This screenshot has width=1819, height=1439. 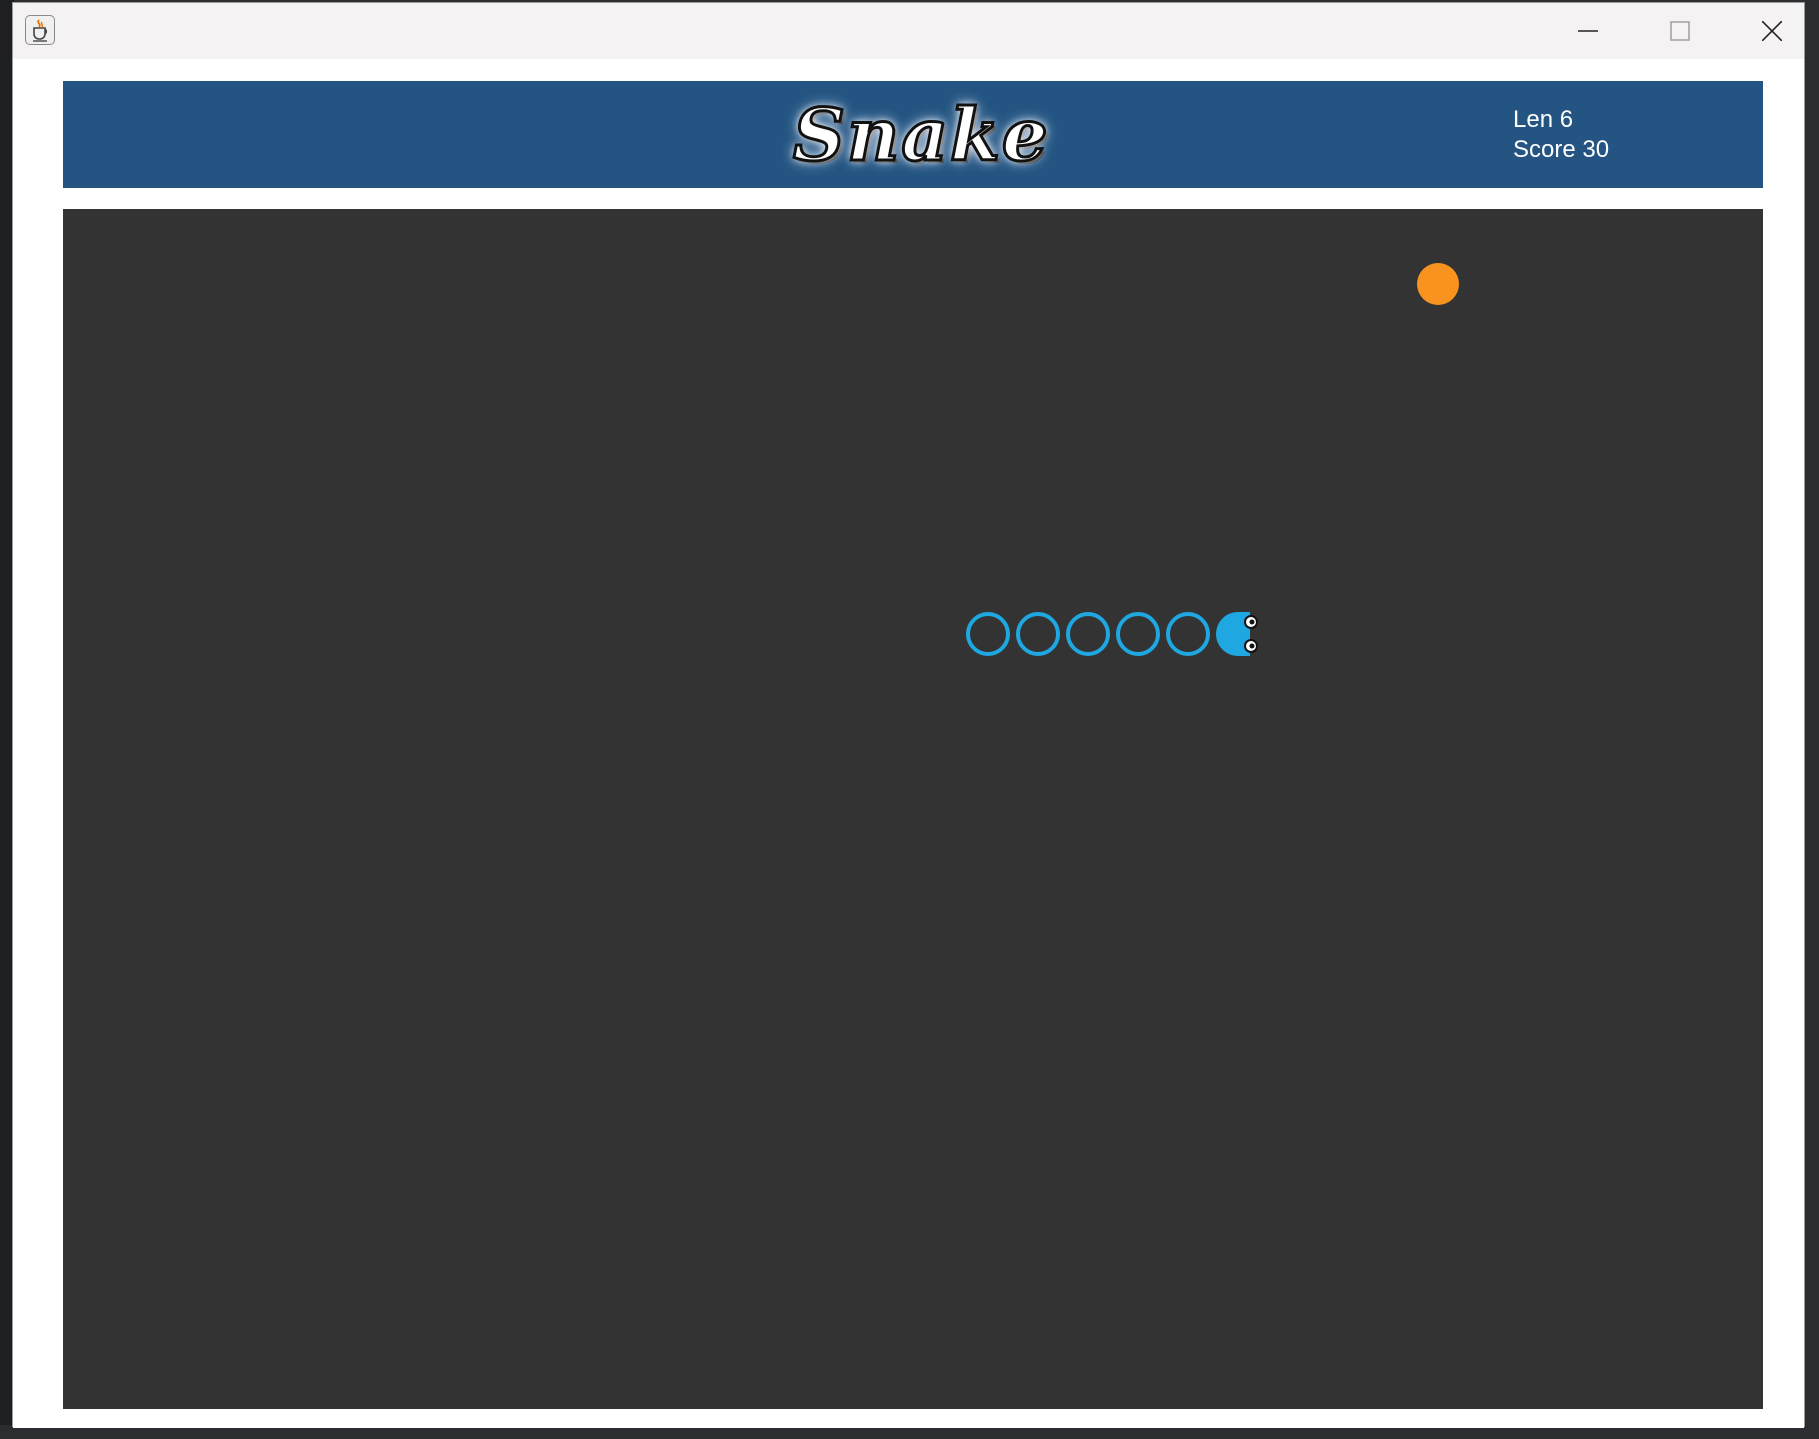 I want to click on game-header: Snake Len 6 Score 30, so click(x=913, y=134).